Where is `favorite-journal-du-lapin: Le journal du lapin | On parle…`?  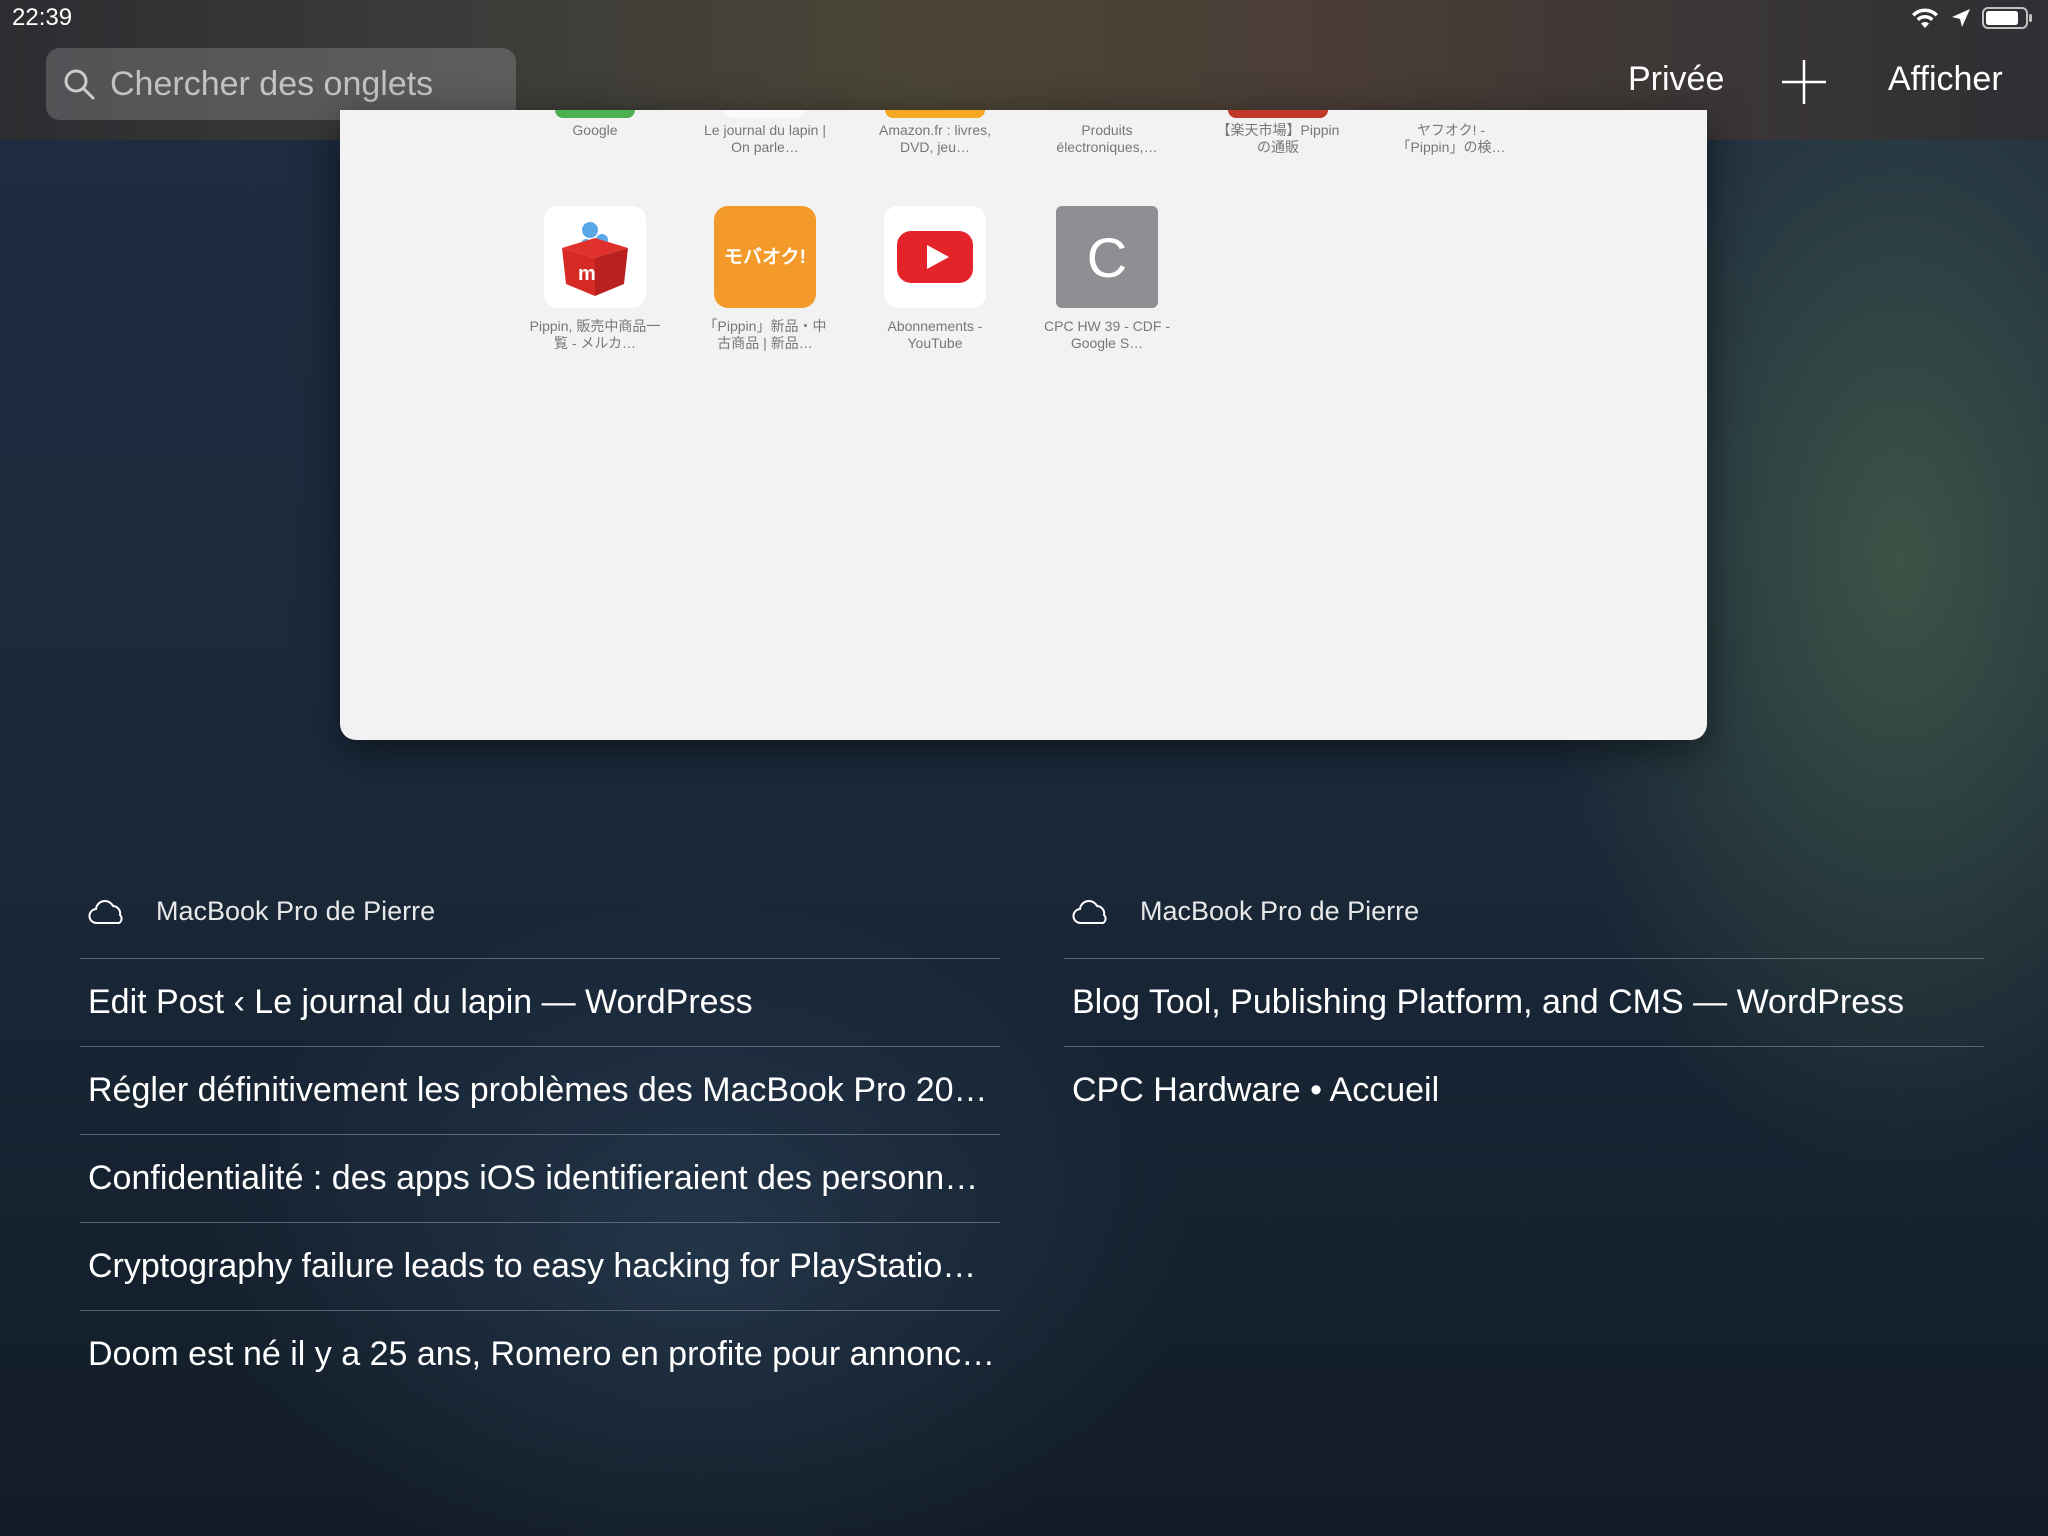 favorite-journal-du-lapin: Le journal du lapin | On parle… is located at coordinates (765, 133).